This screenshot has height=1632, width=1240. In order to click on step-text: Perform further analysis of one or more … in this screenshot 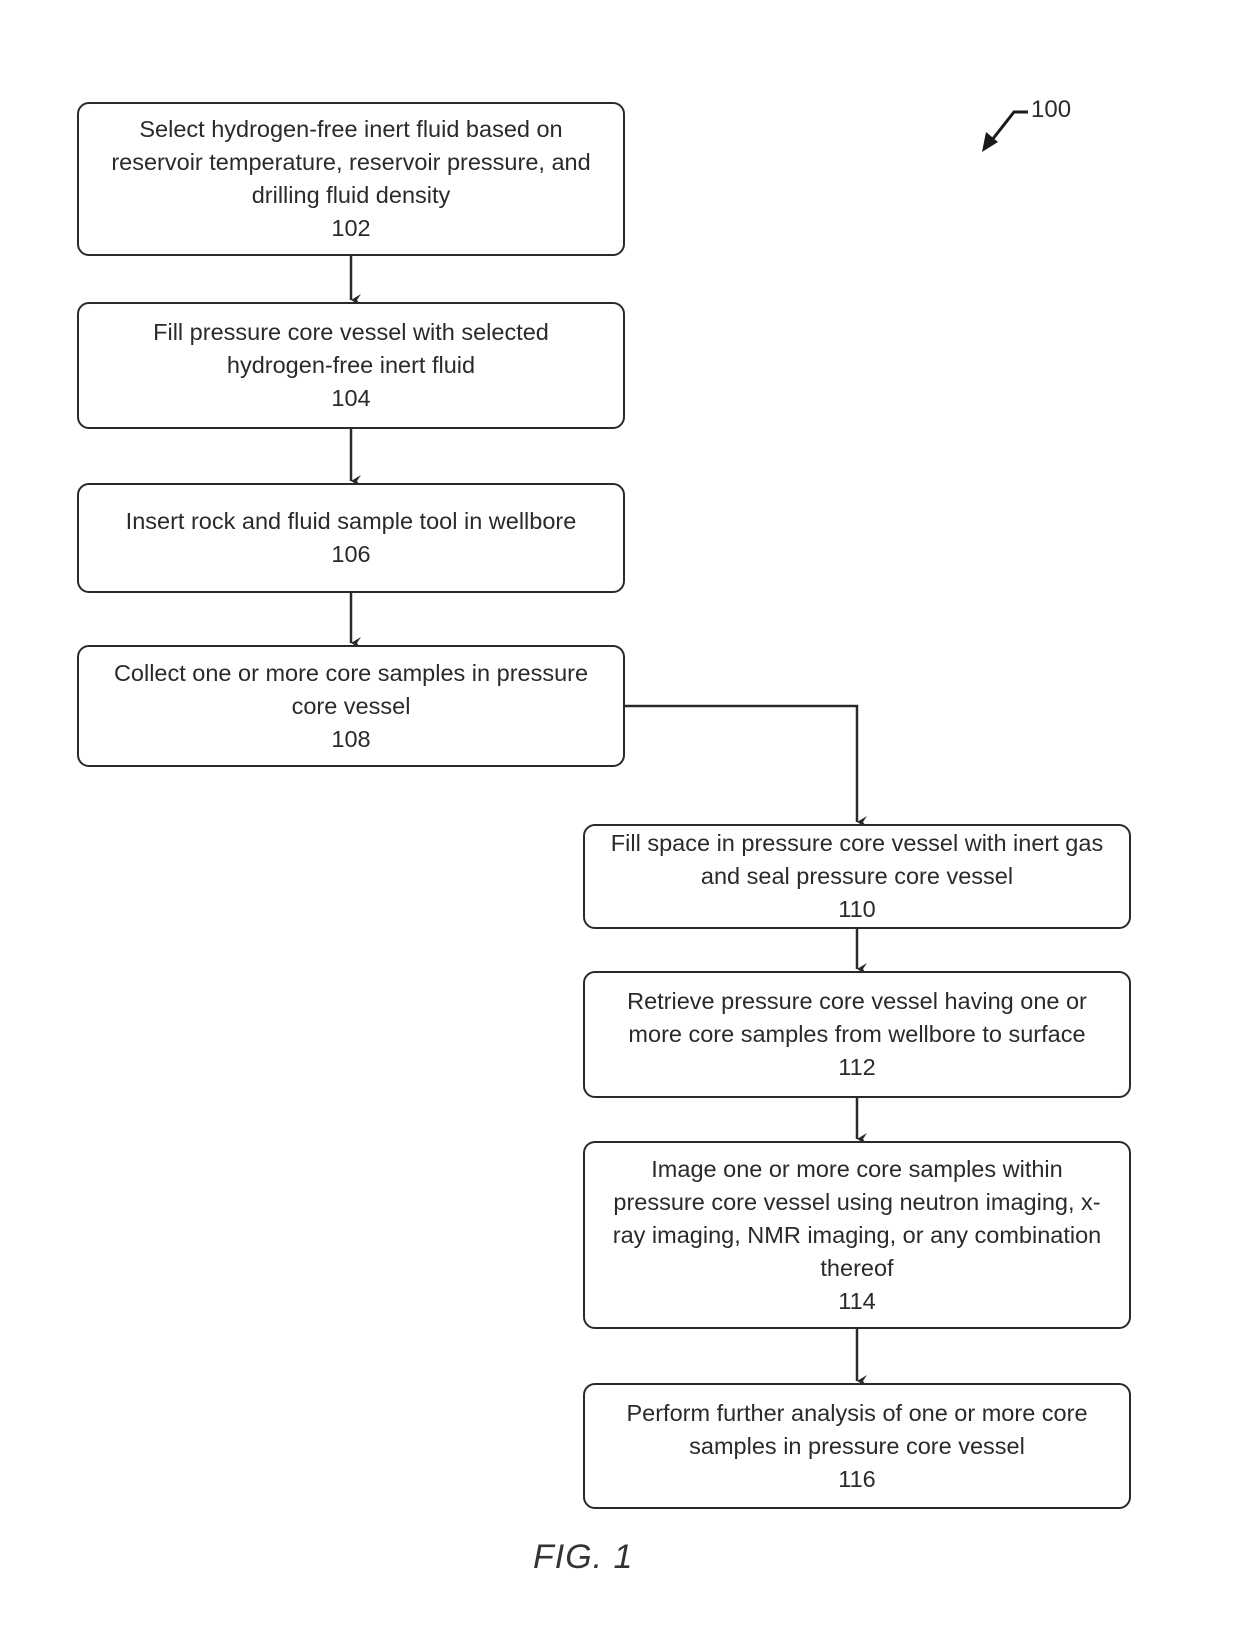, I will do `click(857, 1429)`.